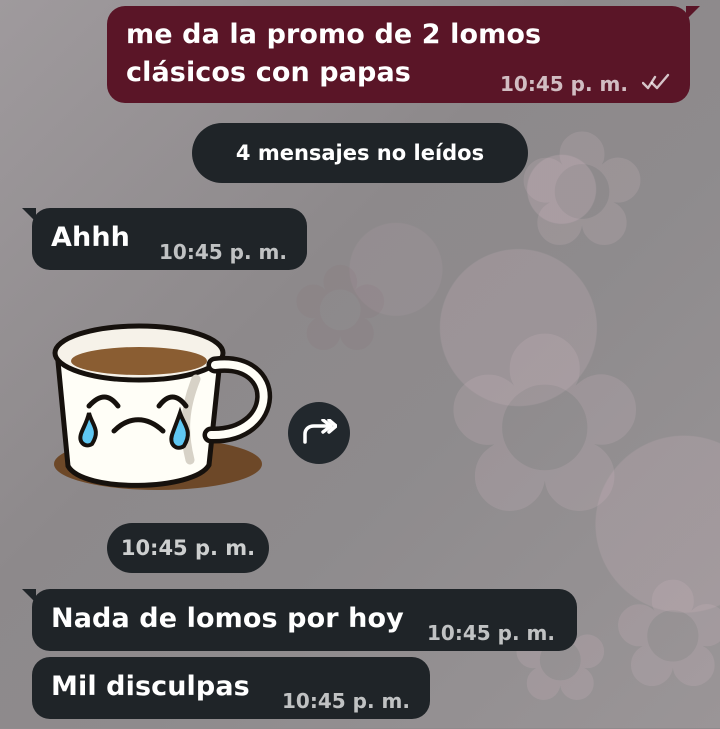 The image size is (720, 729). I want to click on unread-messages-banner: 4 mensajes no leídos, so click(360, 153).